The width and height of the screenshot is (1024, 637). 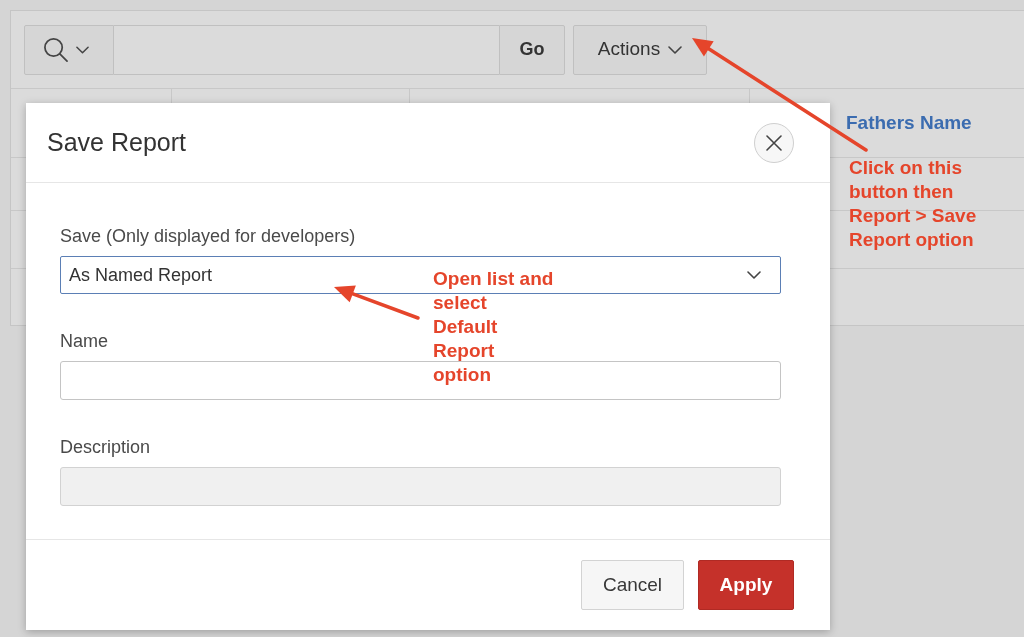 What do you see at coordinates (84, 341) in the screenshot?
I see `field-label: Name` at bounding box center [84, 341].